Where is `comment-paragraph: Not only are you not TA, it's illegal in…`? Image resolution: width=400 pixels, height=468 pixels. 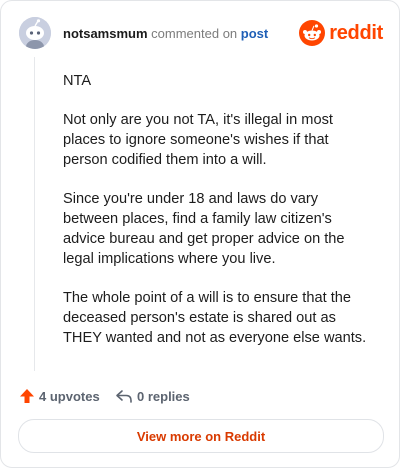
comment-paragraph: Not only are you not TA, it's illegal in… is located at coordinates (198, 140).